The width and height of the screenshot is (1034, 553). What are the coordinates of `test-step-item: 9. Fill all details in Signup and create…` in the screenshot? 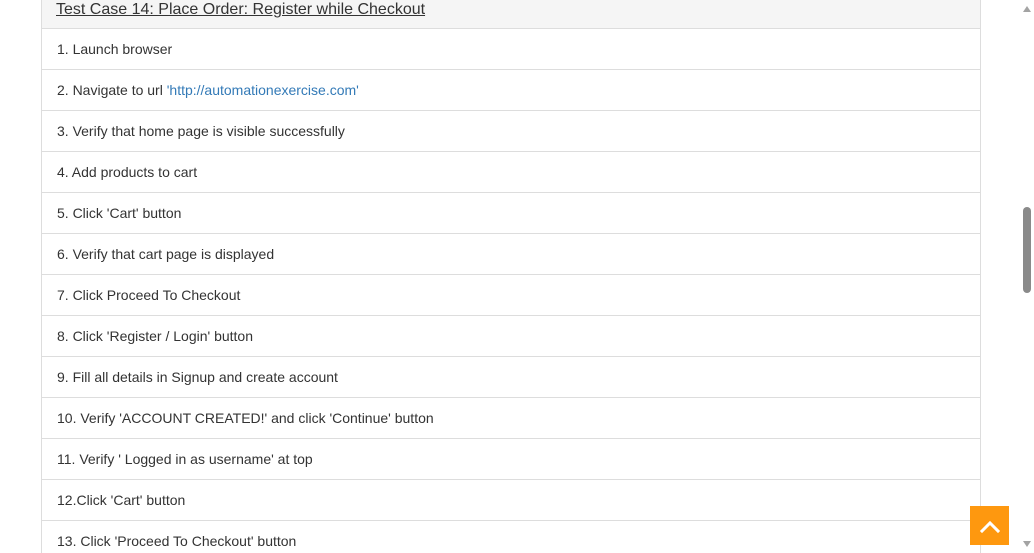 It's located at (511, 377).